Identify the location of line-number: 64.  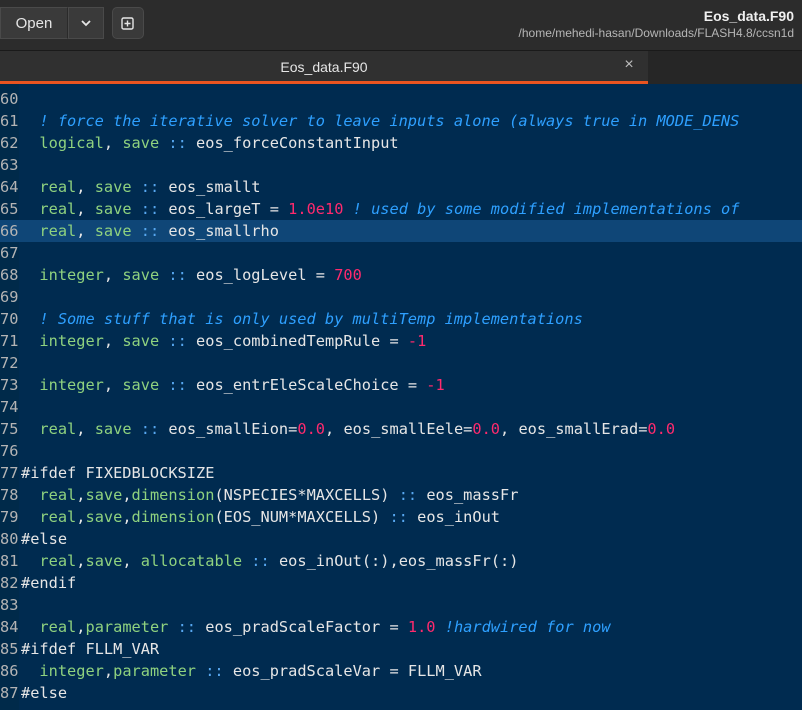
(9, 187).